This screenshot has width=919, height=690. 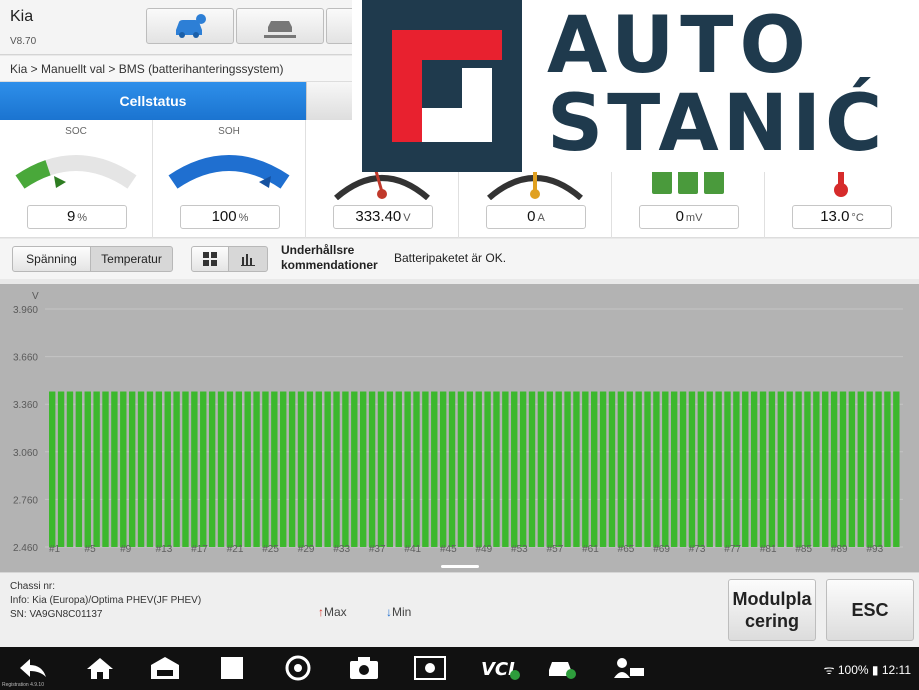 What do you see at coordinates (498, 669) in the screenshot?
I see `svg-text: VCI` at bounding box center [498, 669].